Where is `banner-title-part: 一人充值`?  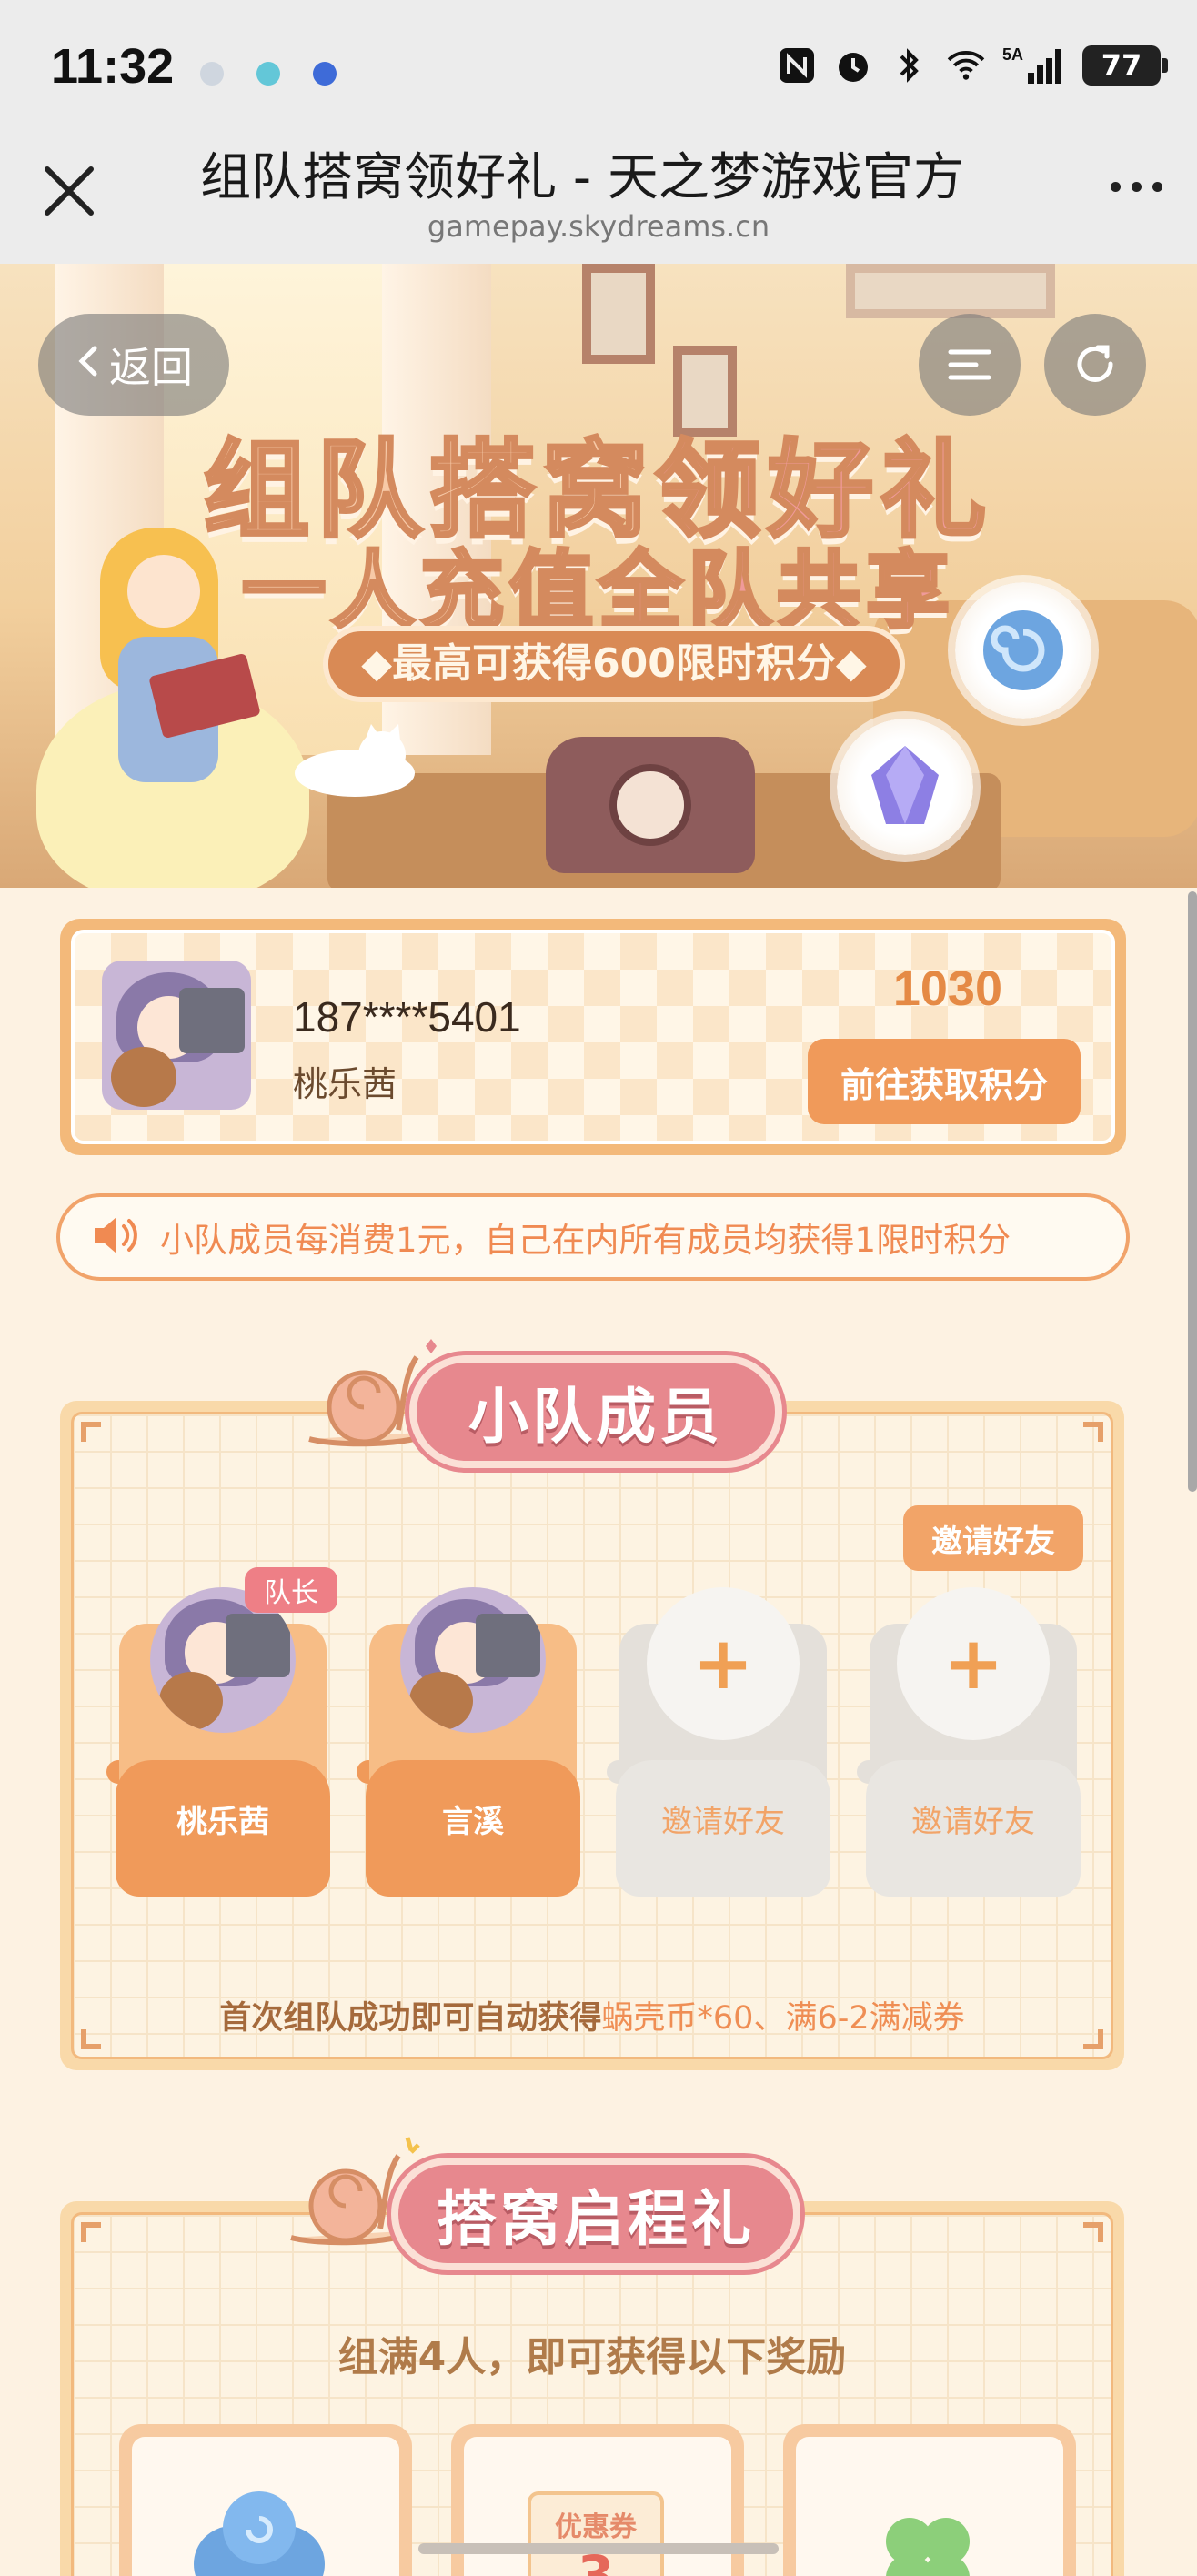 banner-title-part: 一人充值 is located at coordinates (419, 590).